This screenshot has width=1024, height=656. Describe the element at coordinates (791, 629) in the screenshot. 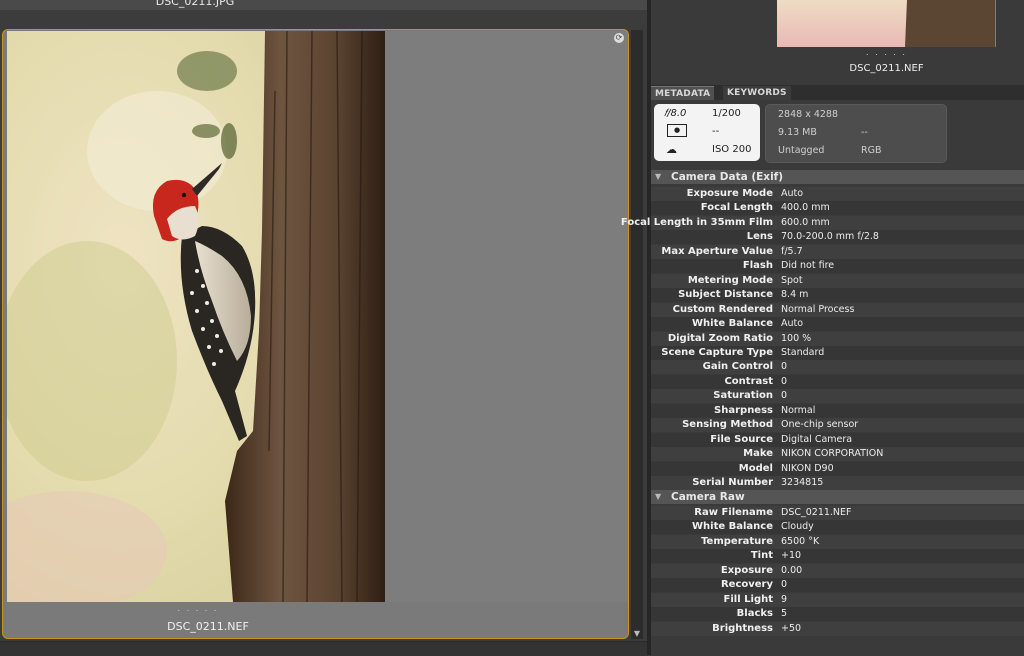

I see `metadata-value: +50` at that location.